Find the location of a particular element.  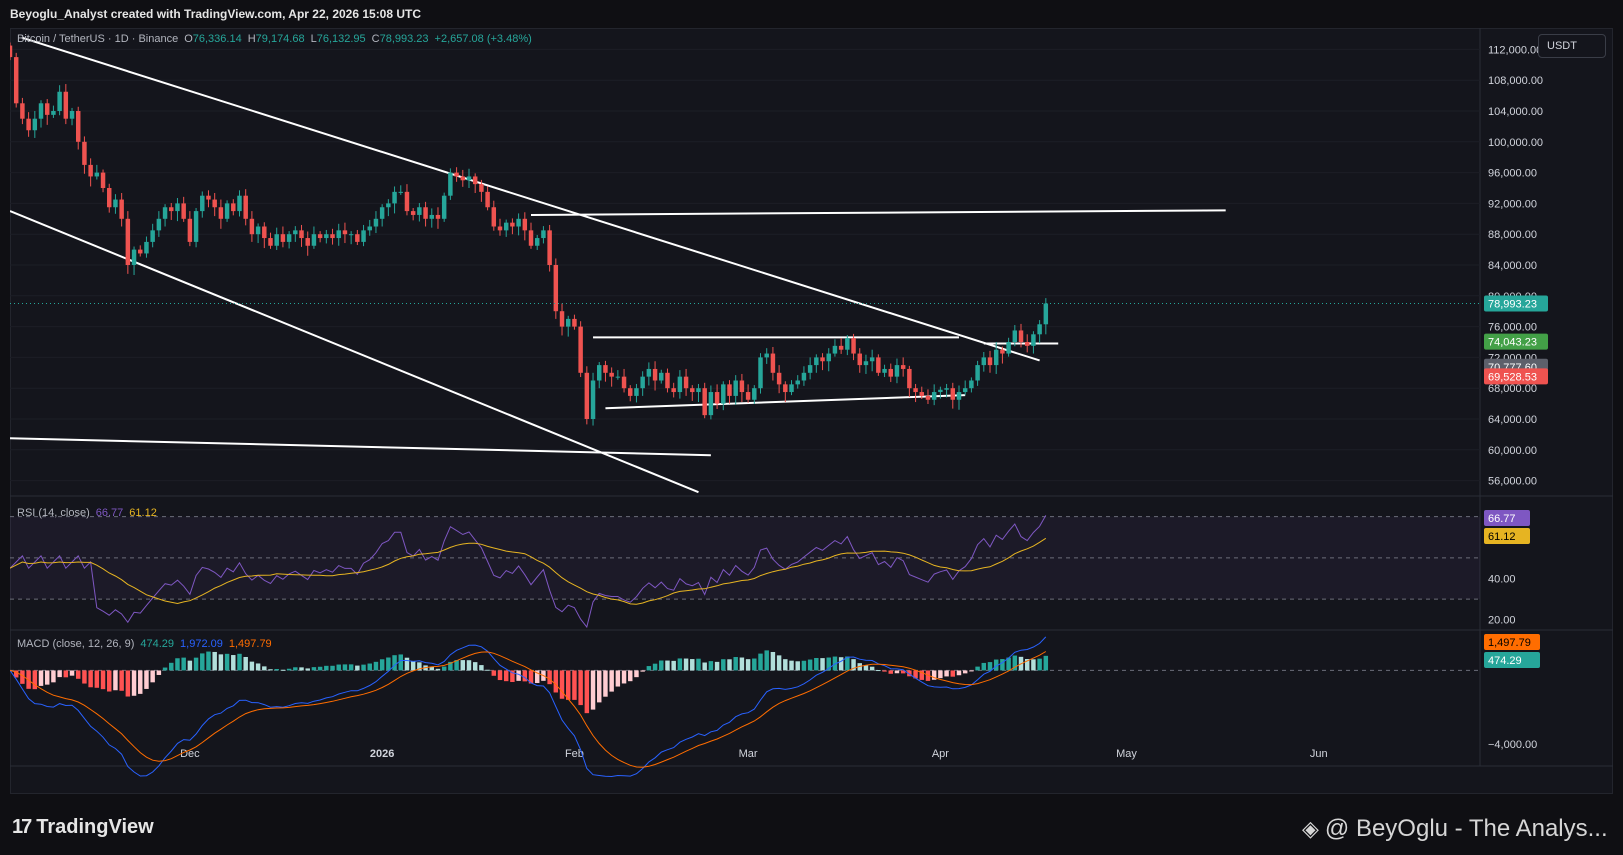

trend-line is located at coordinates (360, 447).